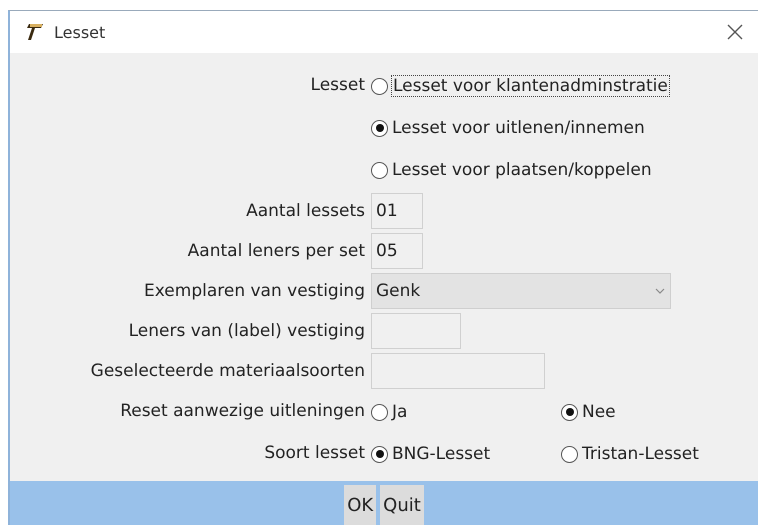 The image size is (758, 526). Describe the element at coordinates (246, 331) in the screenshot. I see `field-label: Leners van (label) vestiging` at that location.